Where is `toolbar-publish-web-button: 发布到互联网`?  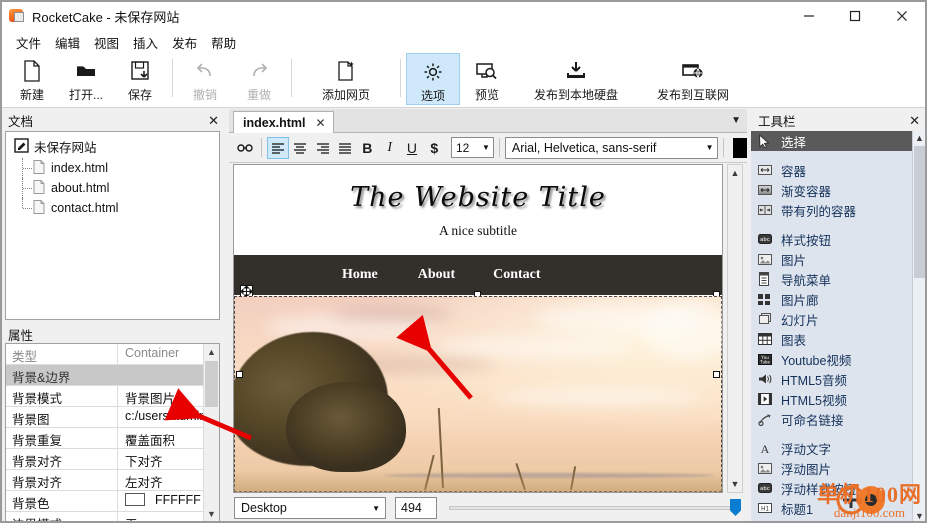 toolbar-publish-web-button: 发布到互联网 is located at coordinates (693, 79).